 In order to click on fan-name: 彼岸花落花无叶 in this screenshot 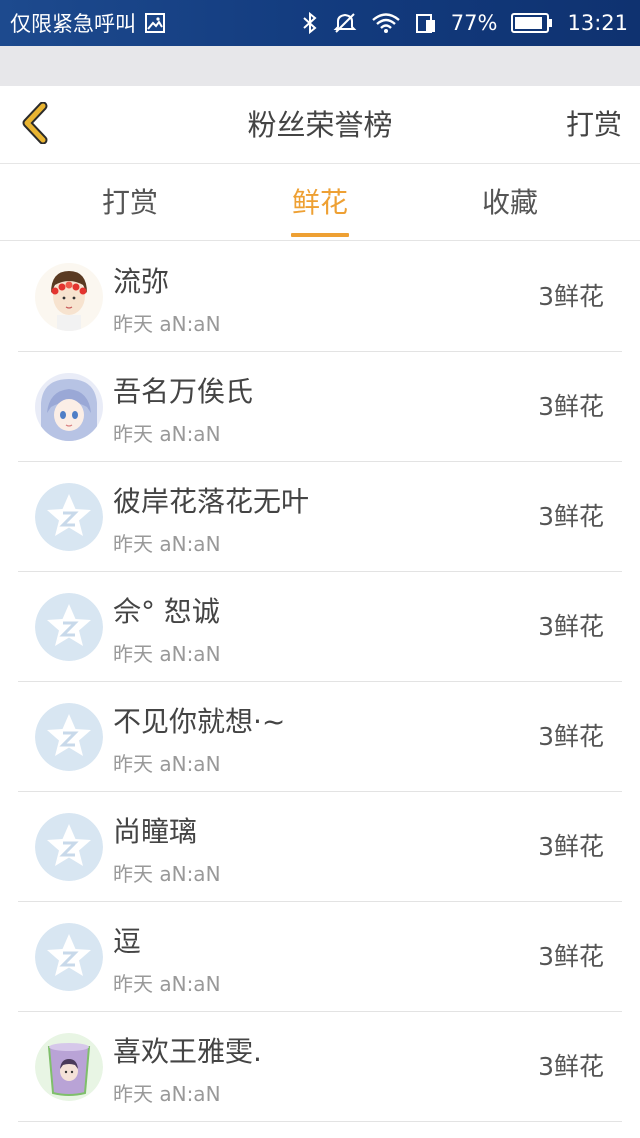, I will do `click(211, 501)`.